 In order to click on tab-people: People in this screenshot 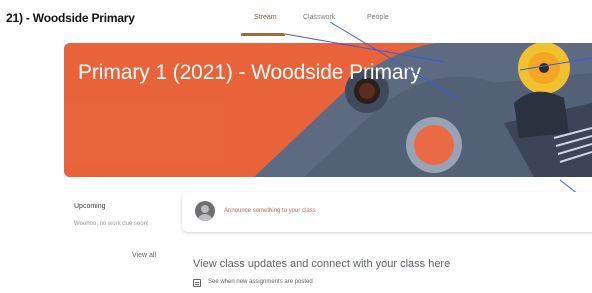, I will do `click(378, 17)`.